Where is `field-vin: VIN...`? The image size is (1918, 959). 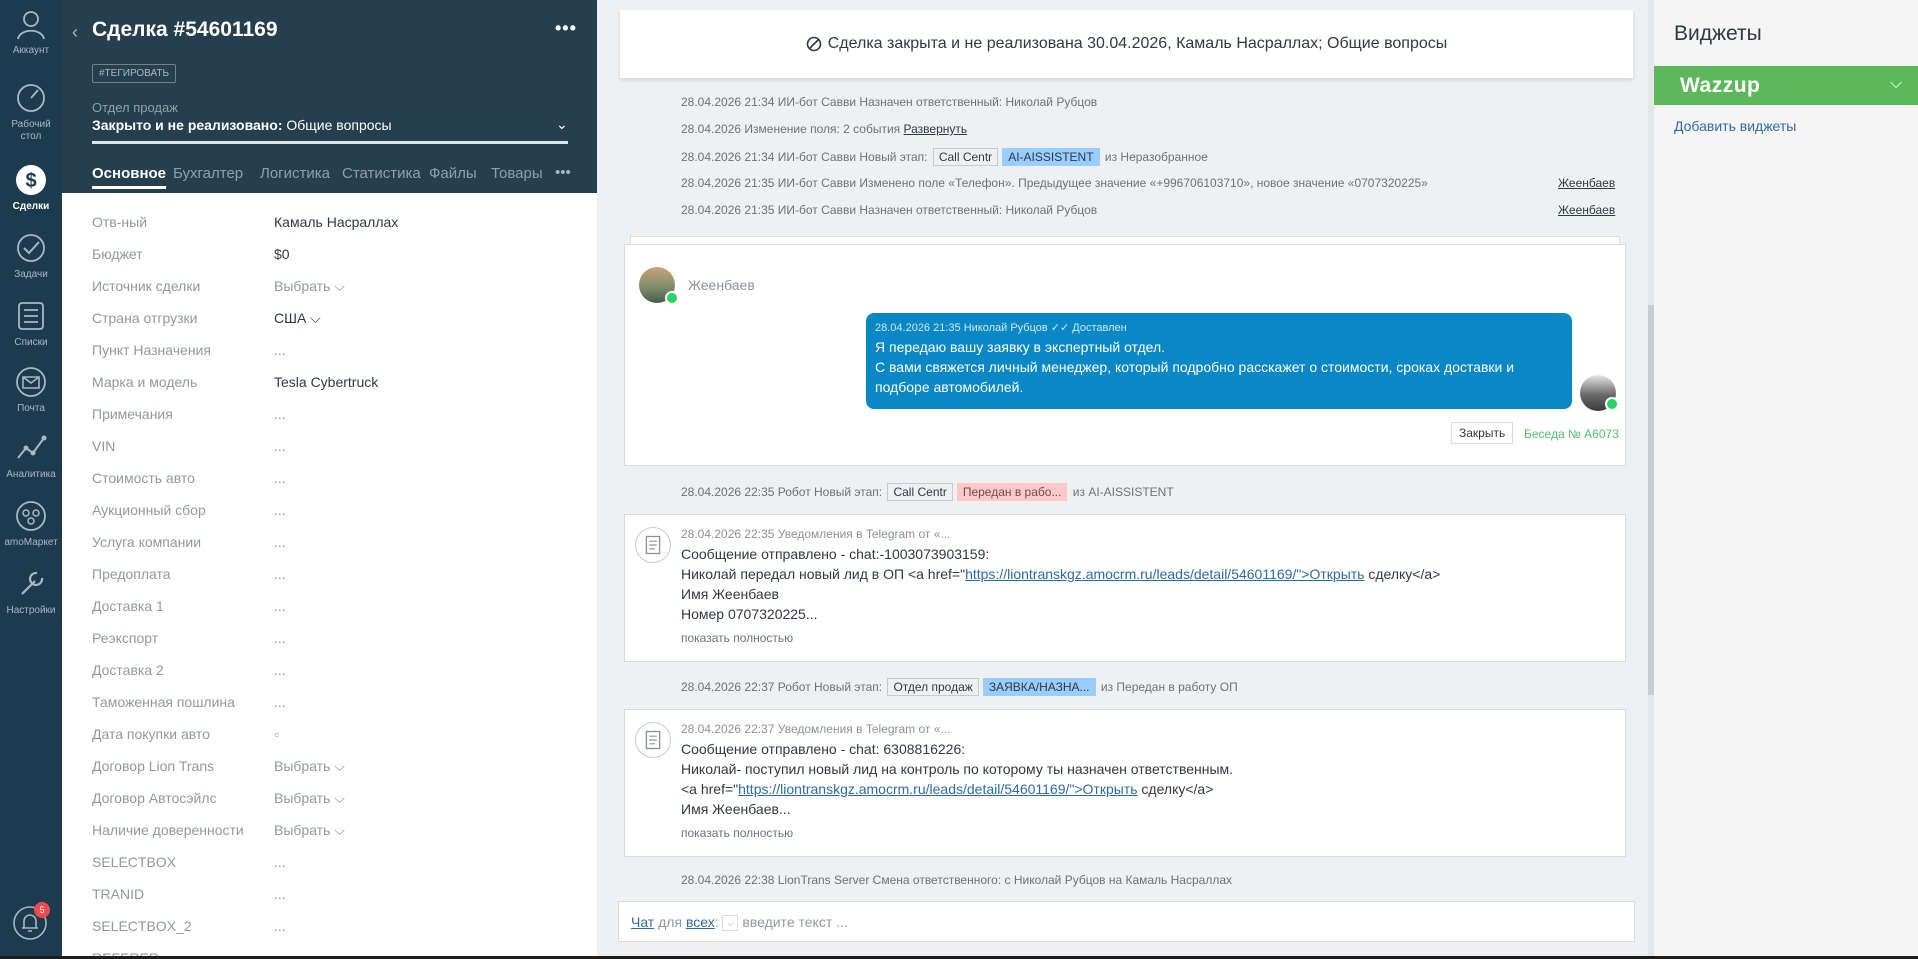 field-vin: VIN... is located at coordinates (332, 446).